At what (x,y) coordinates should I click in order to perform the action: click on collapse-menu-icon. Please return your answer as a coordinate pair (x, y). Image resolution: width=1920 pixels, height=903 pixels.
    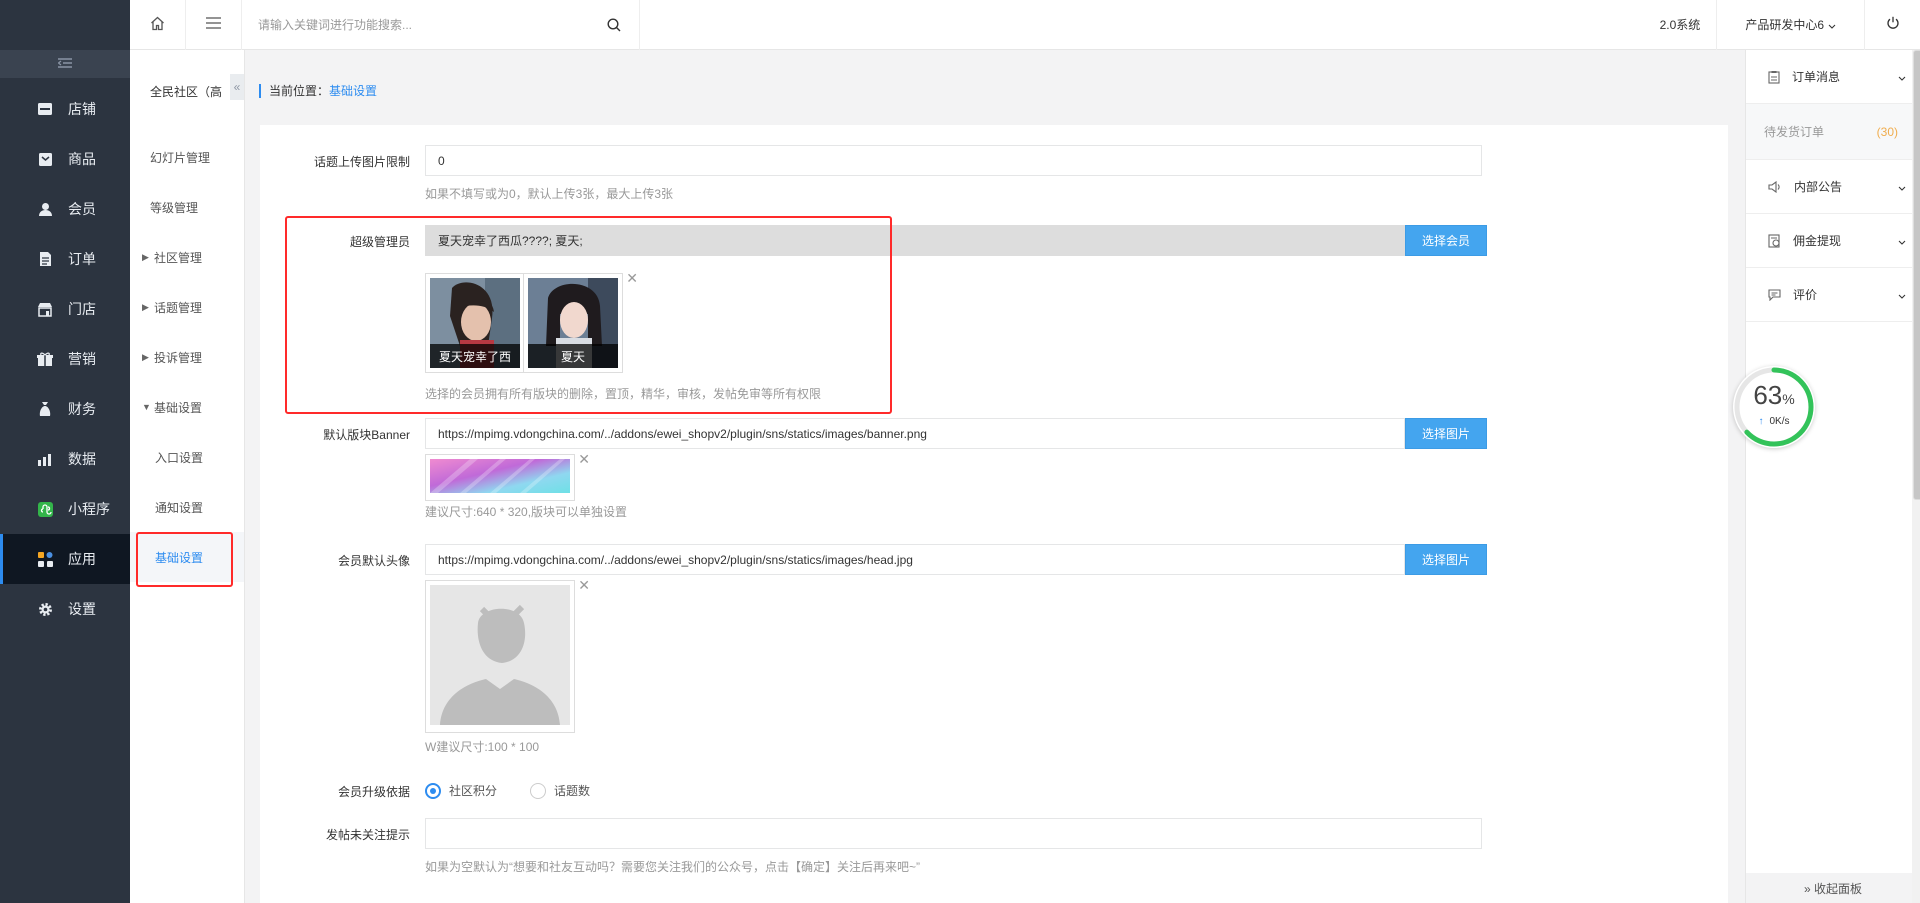
    Looking at the image, I should click on (64, 64).